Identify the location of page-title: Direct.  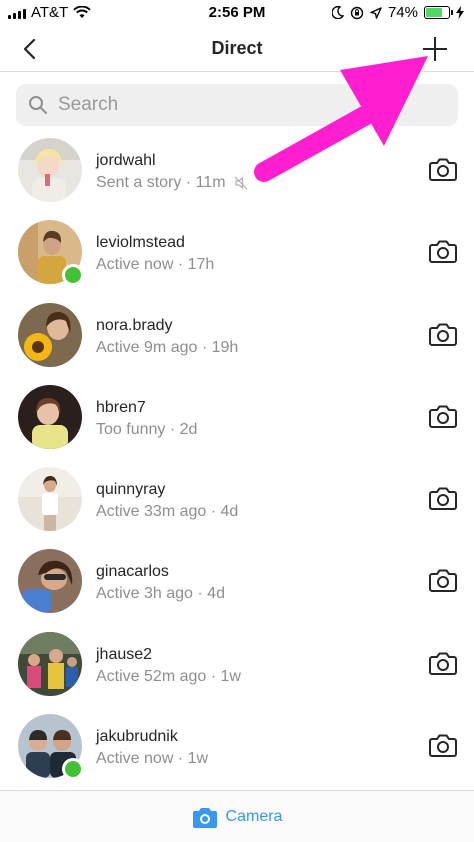
(237, 48).